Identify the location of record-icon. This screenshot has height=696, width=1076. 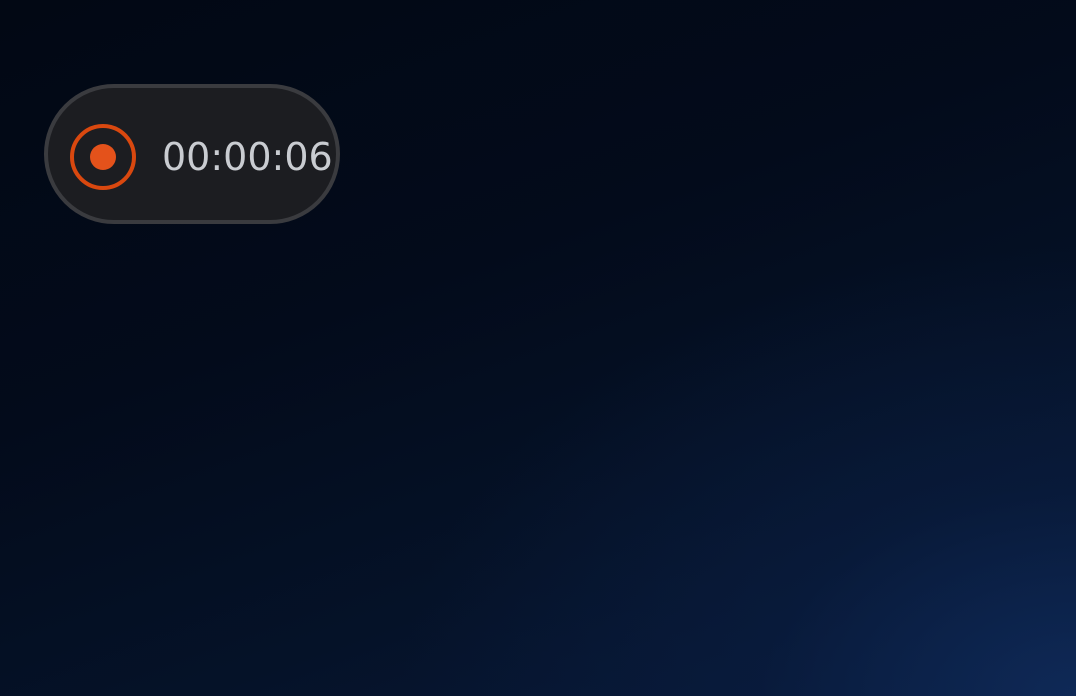
(103, 157).